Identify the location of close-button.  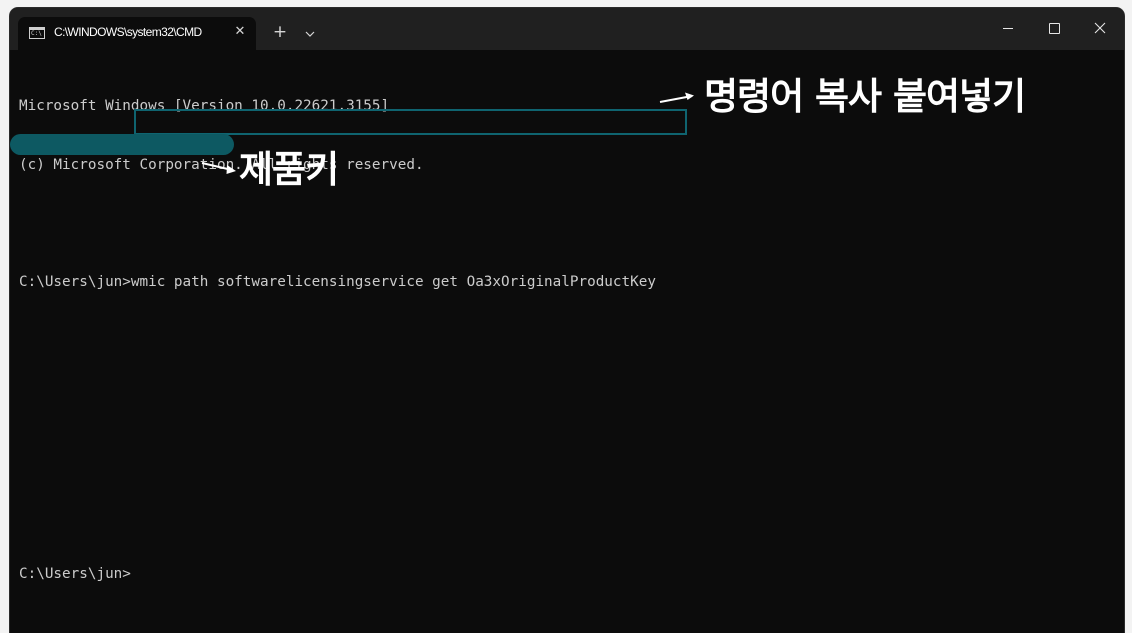
(1100, 28).